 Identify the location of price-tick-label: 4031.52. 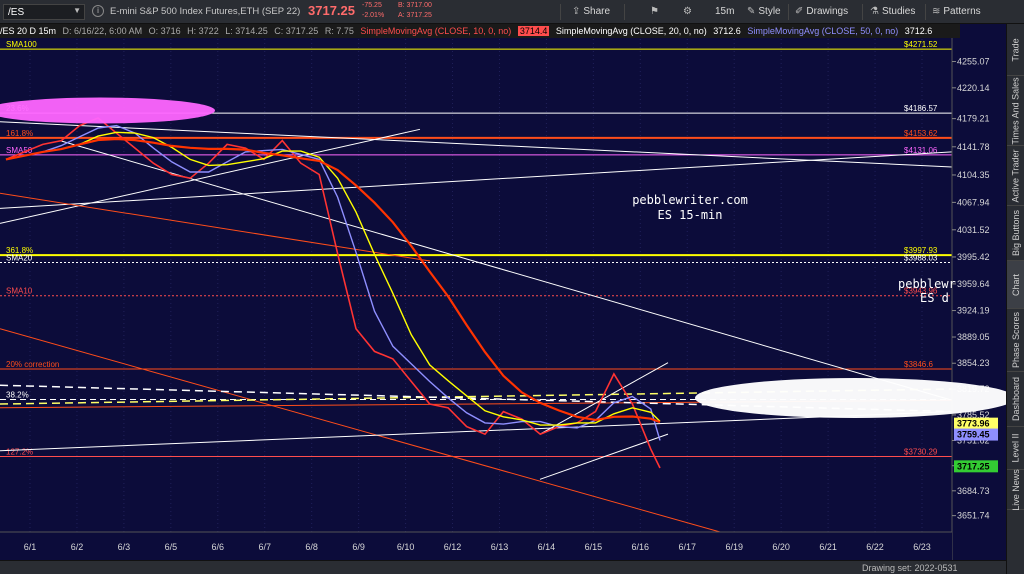
(973, 230).